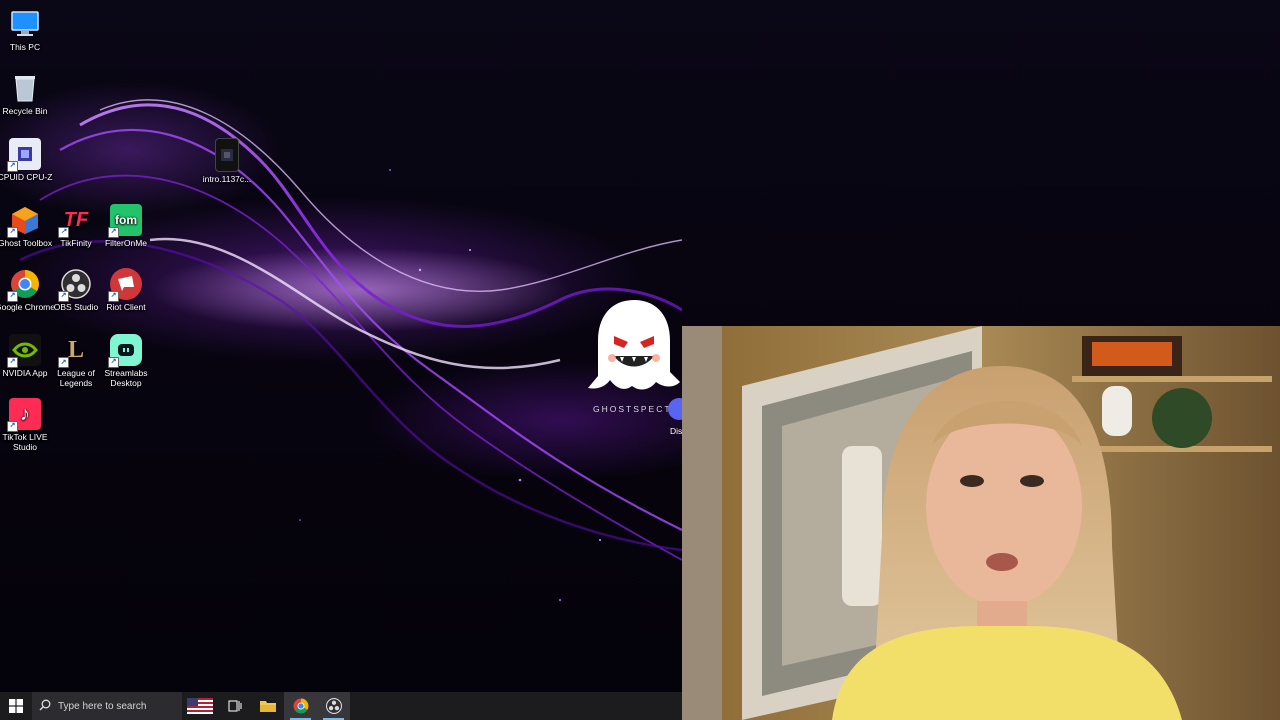 This screenshot has height=720, width=1280. Describe the element at coordinates (25, 24) in the screenshot. I see `this-pc-icon` at that location.